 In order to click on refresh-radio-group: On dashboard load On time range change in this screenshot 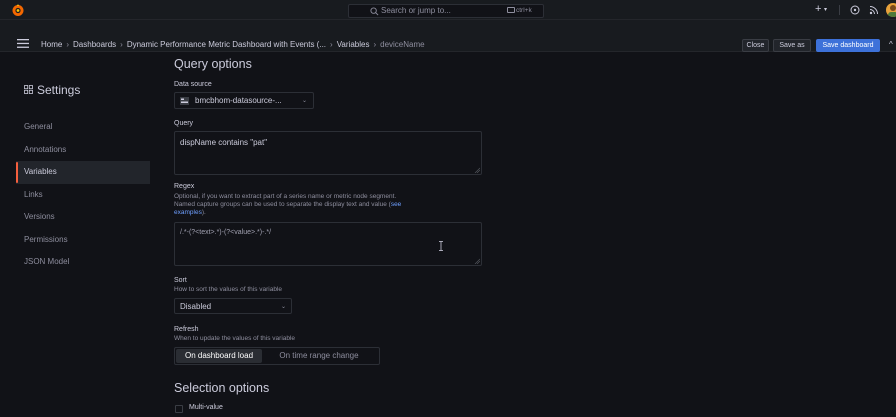, I will do `click(277, 356)`.